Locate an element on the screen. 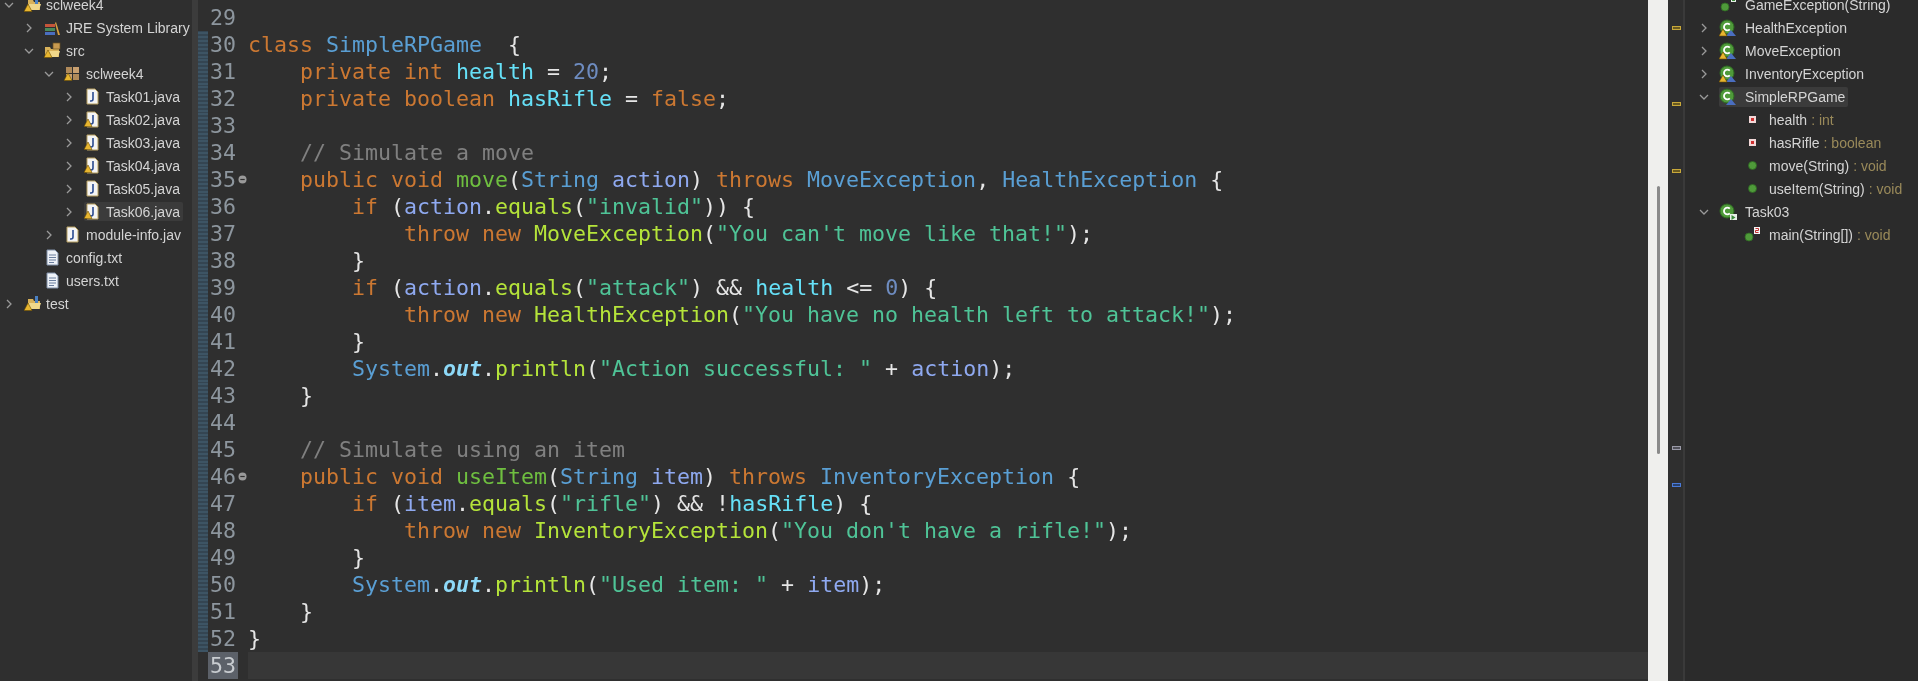 The width and height of the screenshot is (1918, 681). code-line: public void useItem(String item) throws InventoryException { is located at coordinates (690, 476).